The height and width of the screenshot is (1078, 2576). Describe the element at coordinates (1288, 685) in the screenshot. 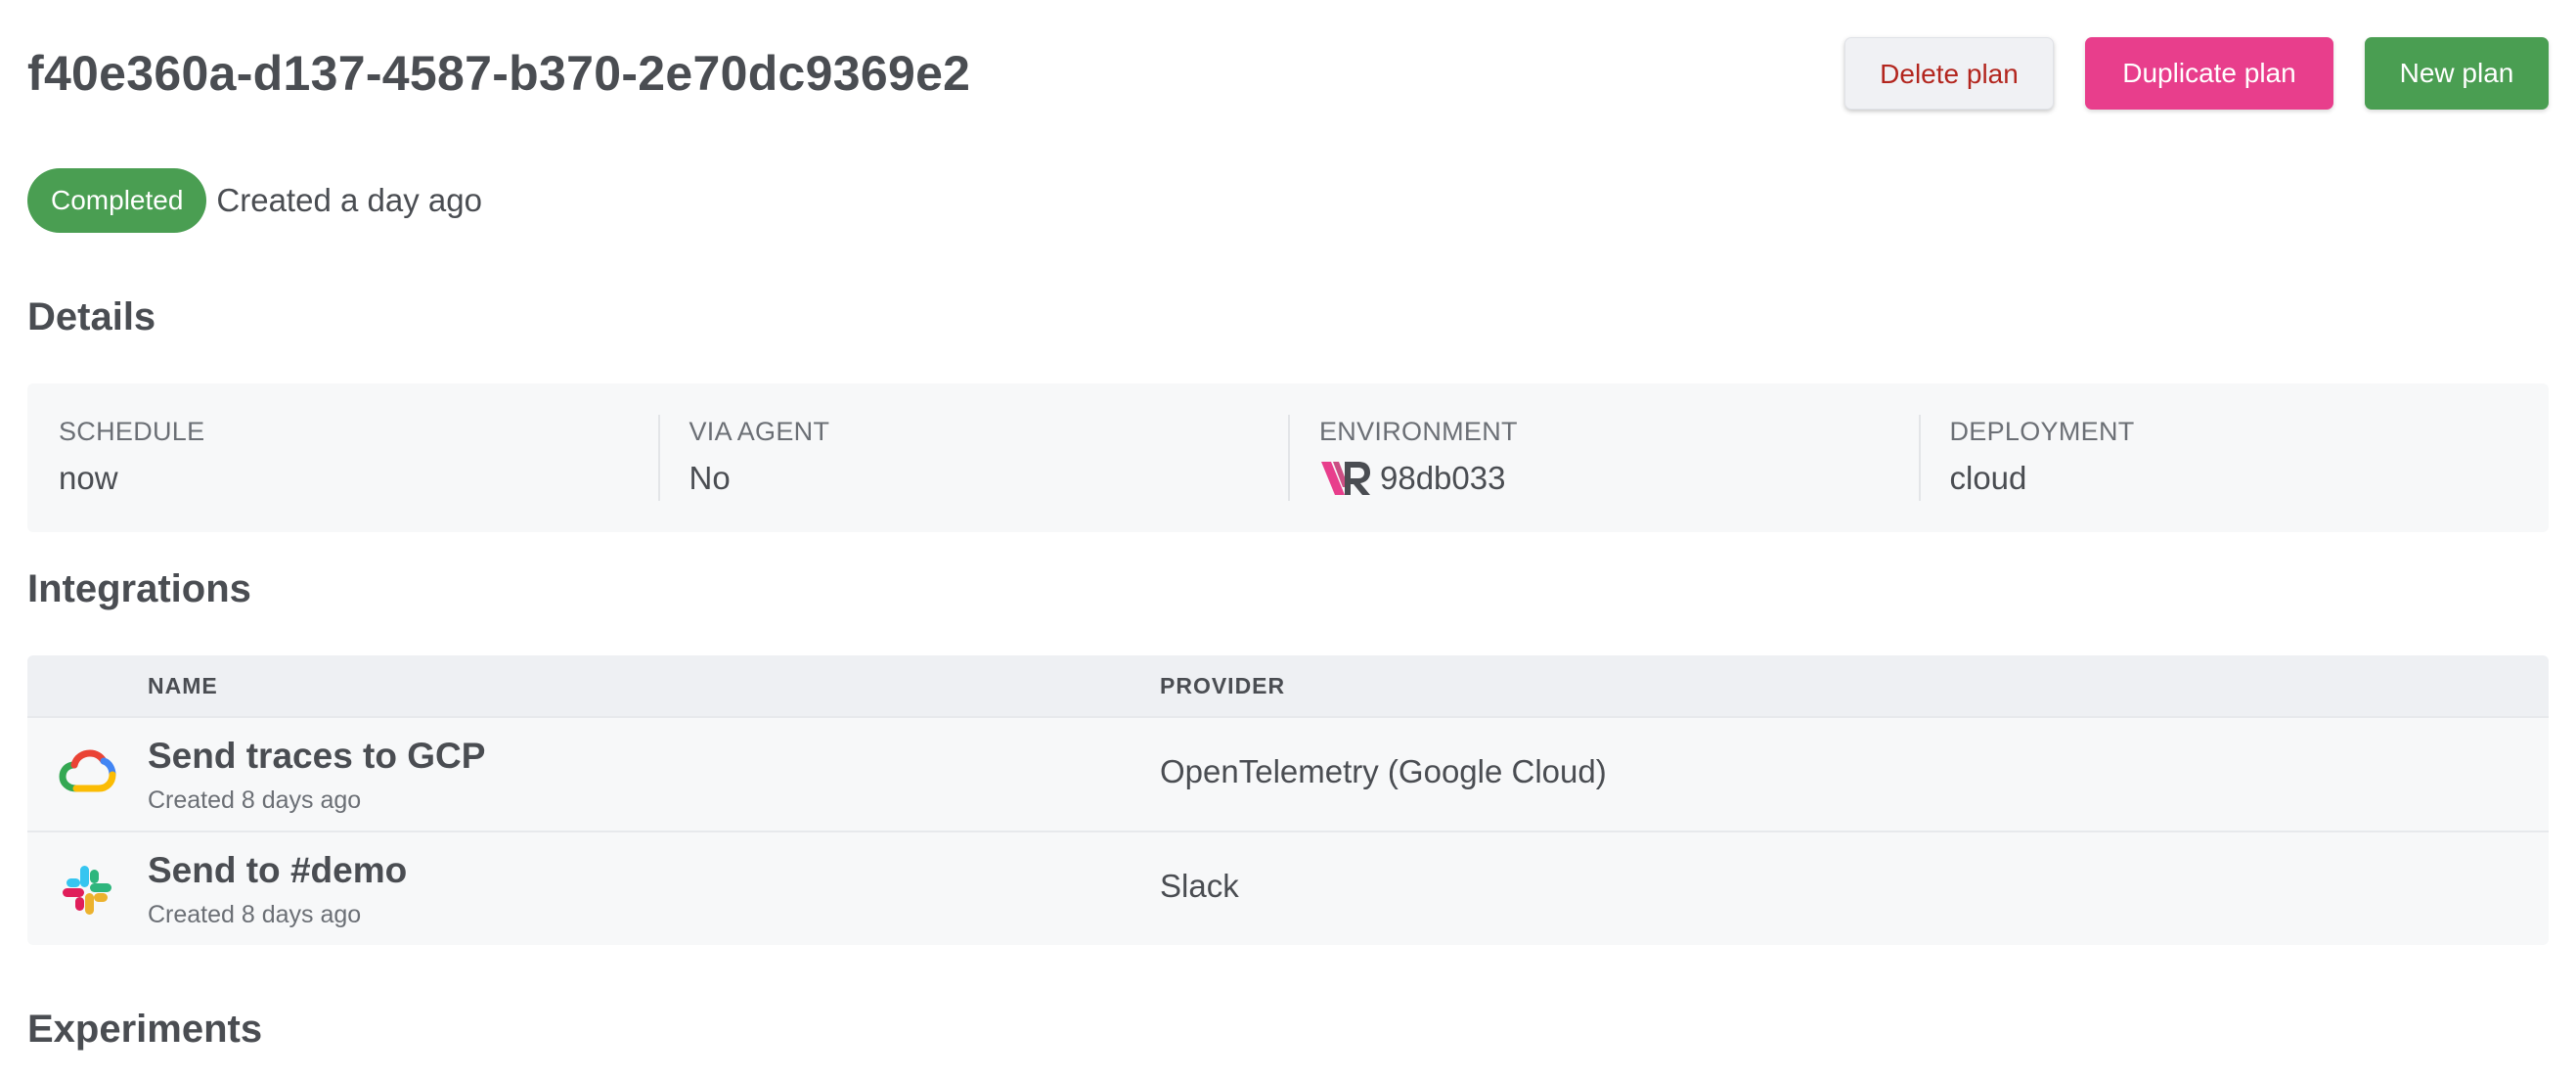

I see `table-header: NAME PROVIDER` at that location.